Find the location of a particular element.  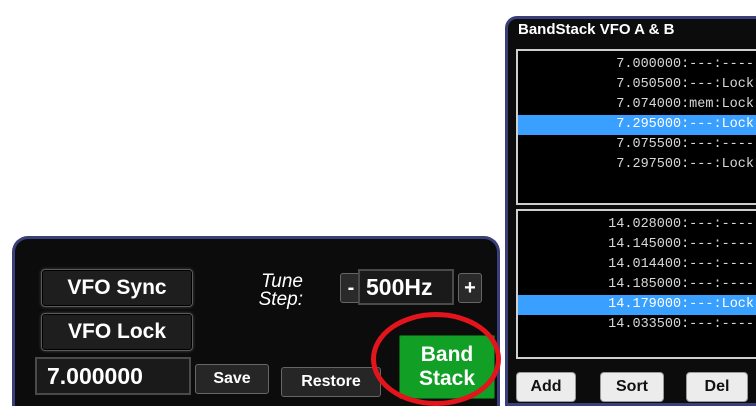

vfo-lock-button: VFO Lock is located at coordinates (117, 332).